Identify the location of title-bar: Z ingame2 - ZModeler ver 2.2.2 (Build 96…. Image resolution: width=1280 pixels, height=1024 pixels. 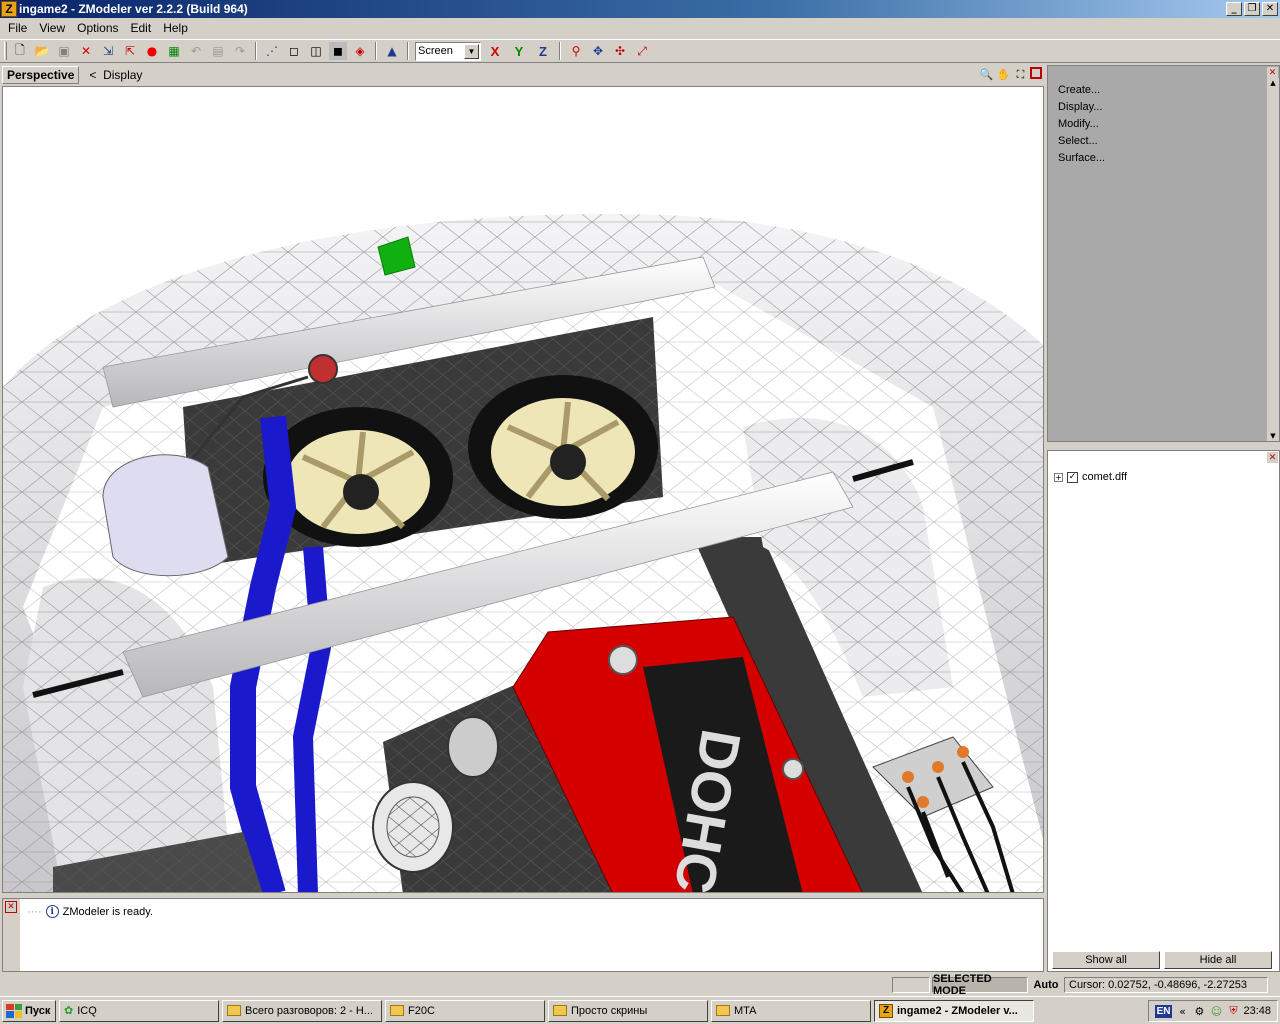
(640, 9).